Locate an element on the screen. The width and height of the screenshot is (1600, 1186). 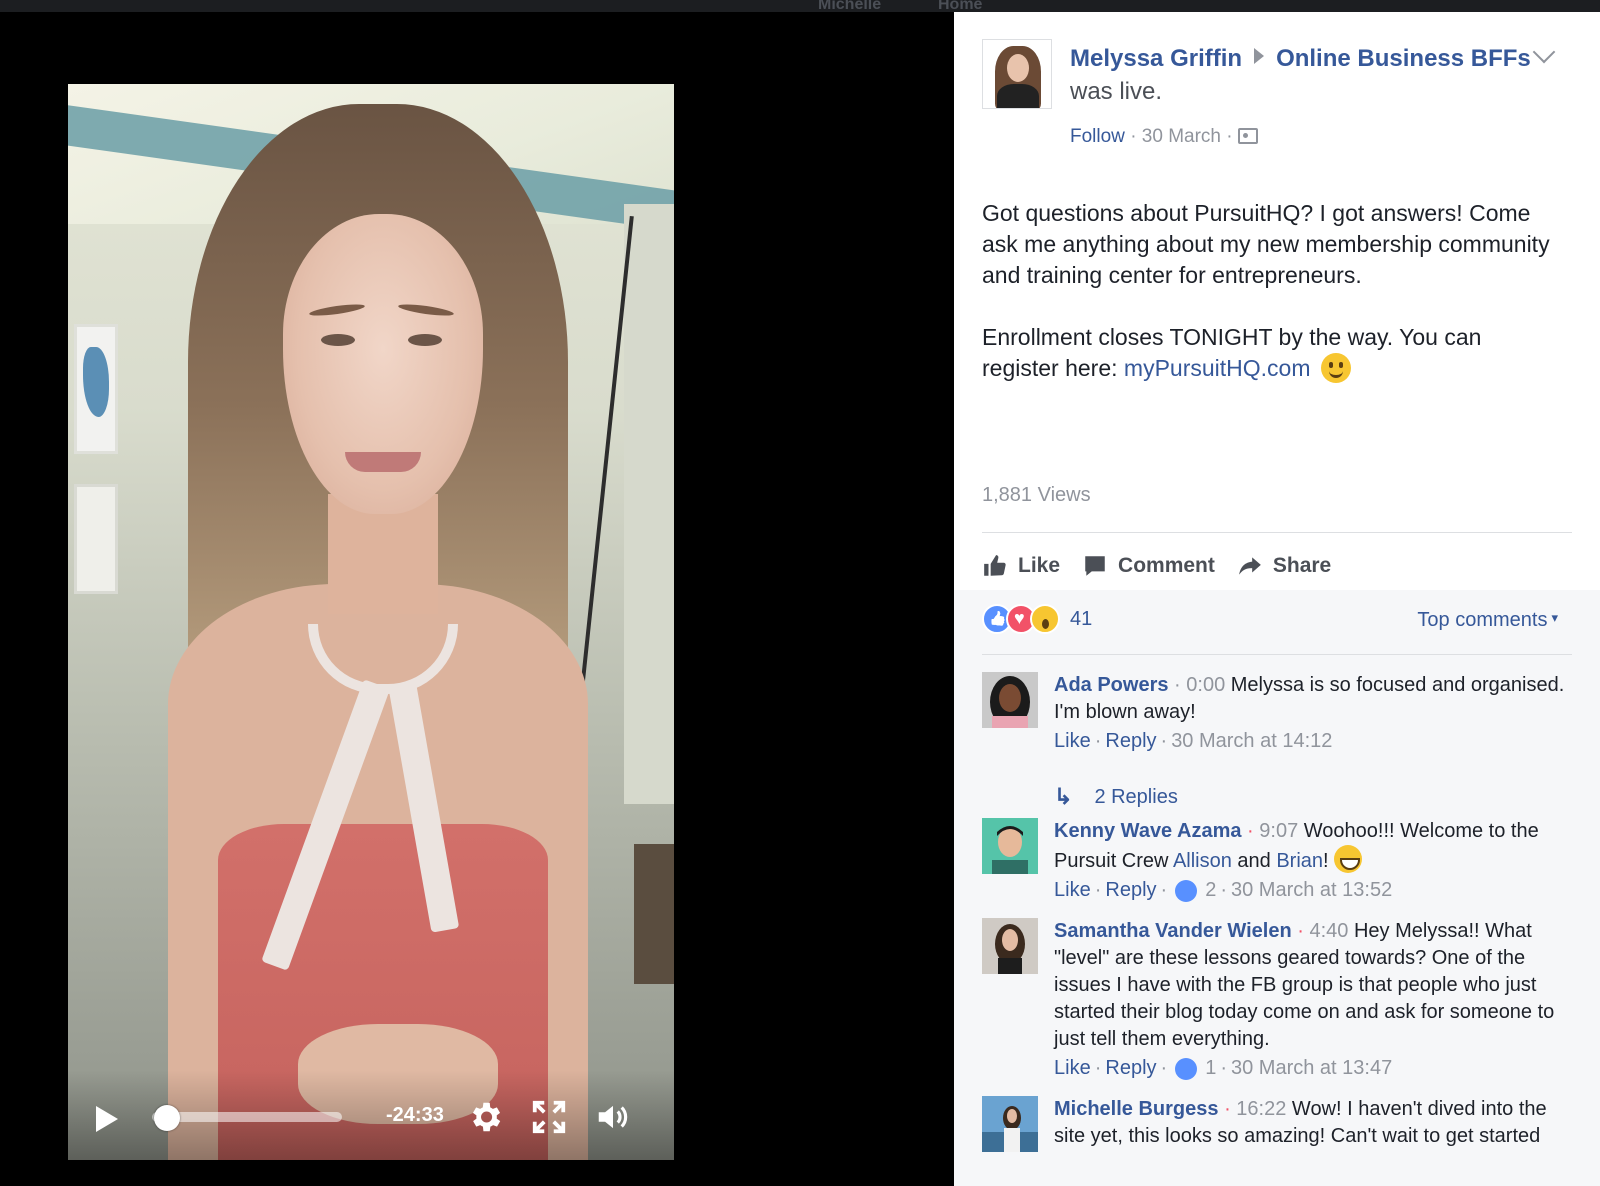
comment-date: 30 March at 13:47 is located at coordinates (1311, 1068).